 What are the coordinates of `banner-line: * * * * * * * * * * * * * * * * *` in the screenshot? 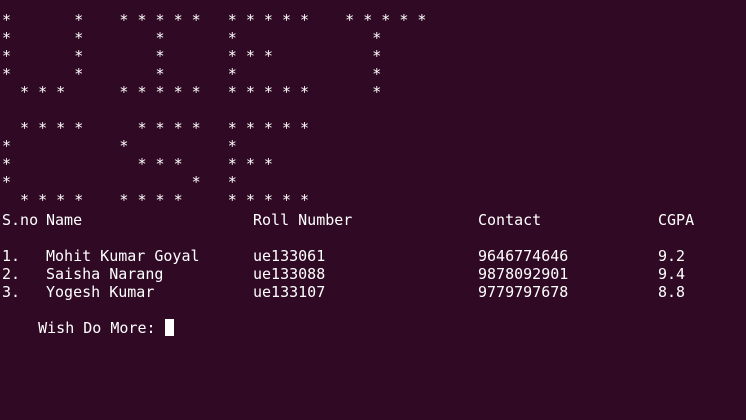 It's located at (214, 20).